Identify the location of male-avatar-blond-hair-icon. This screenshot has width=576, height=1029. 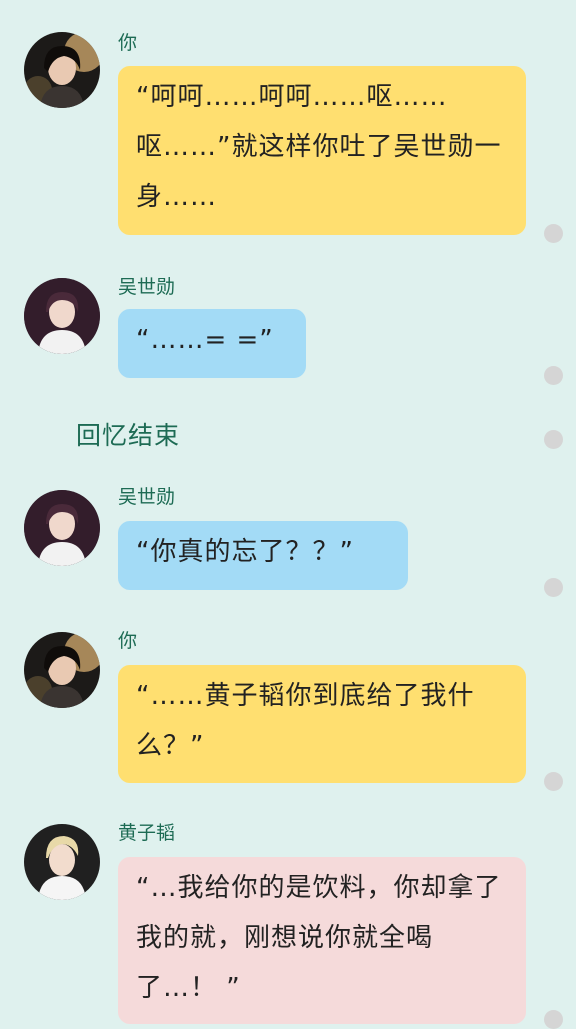
(62, 862).